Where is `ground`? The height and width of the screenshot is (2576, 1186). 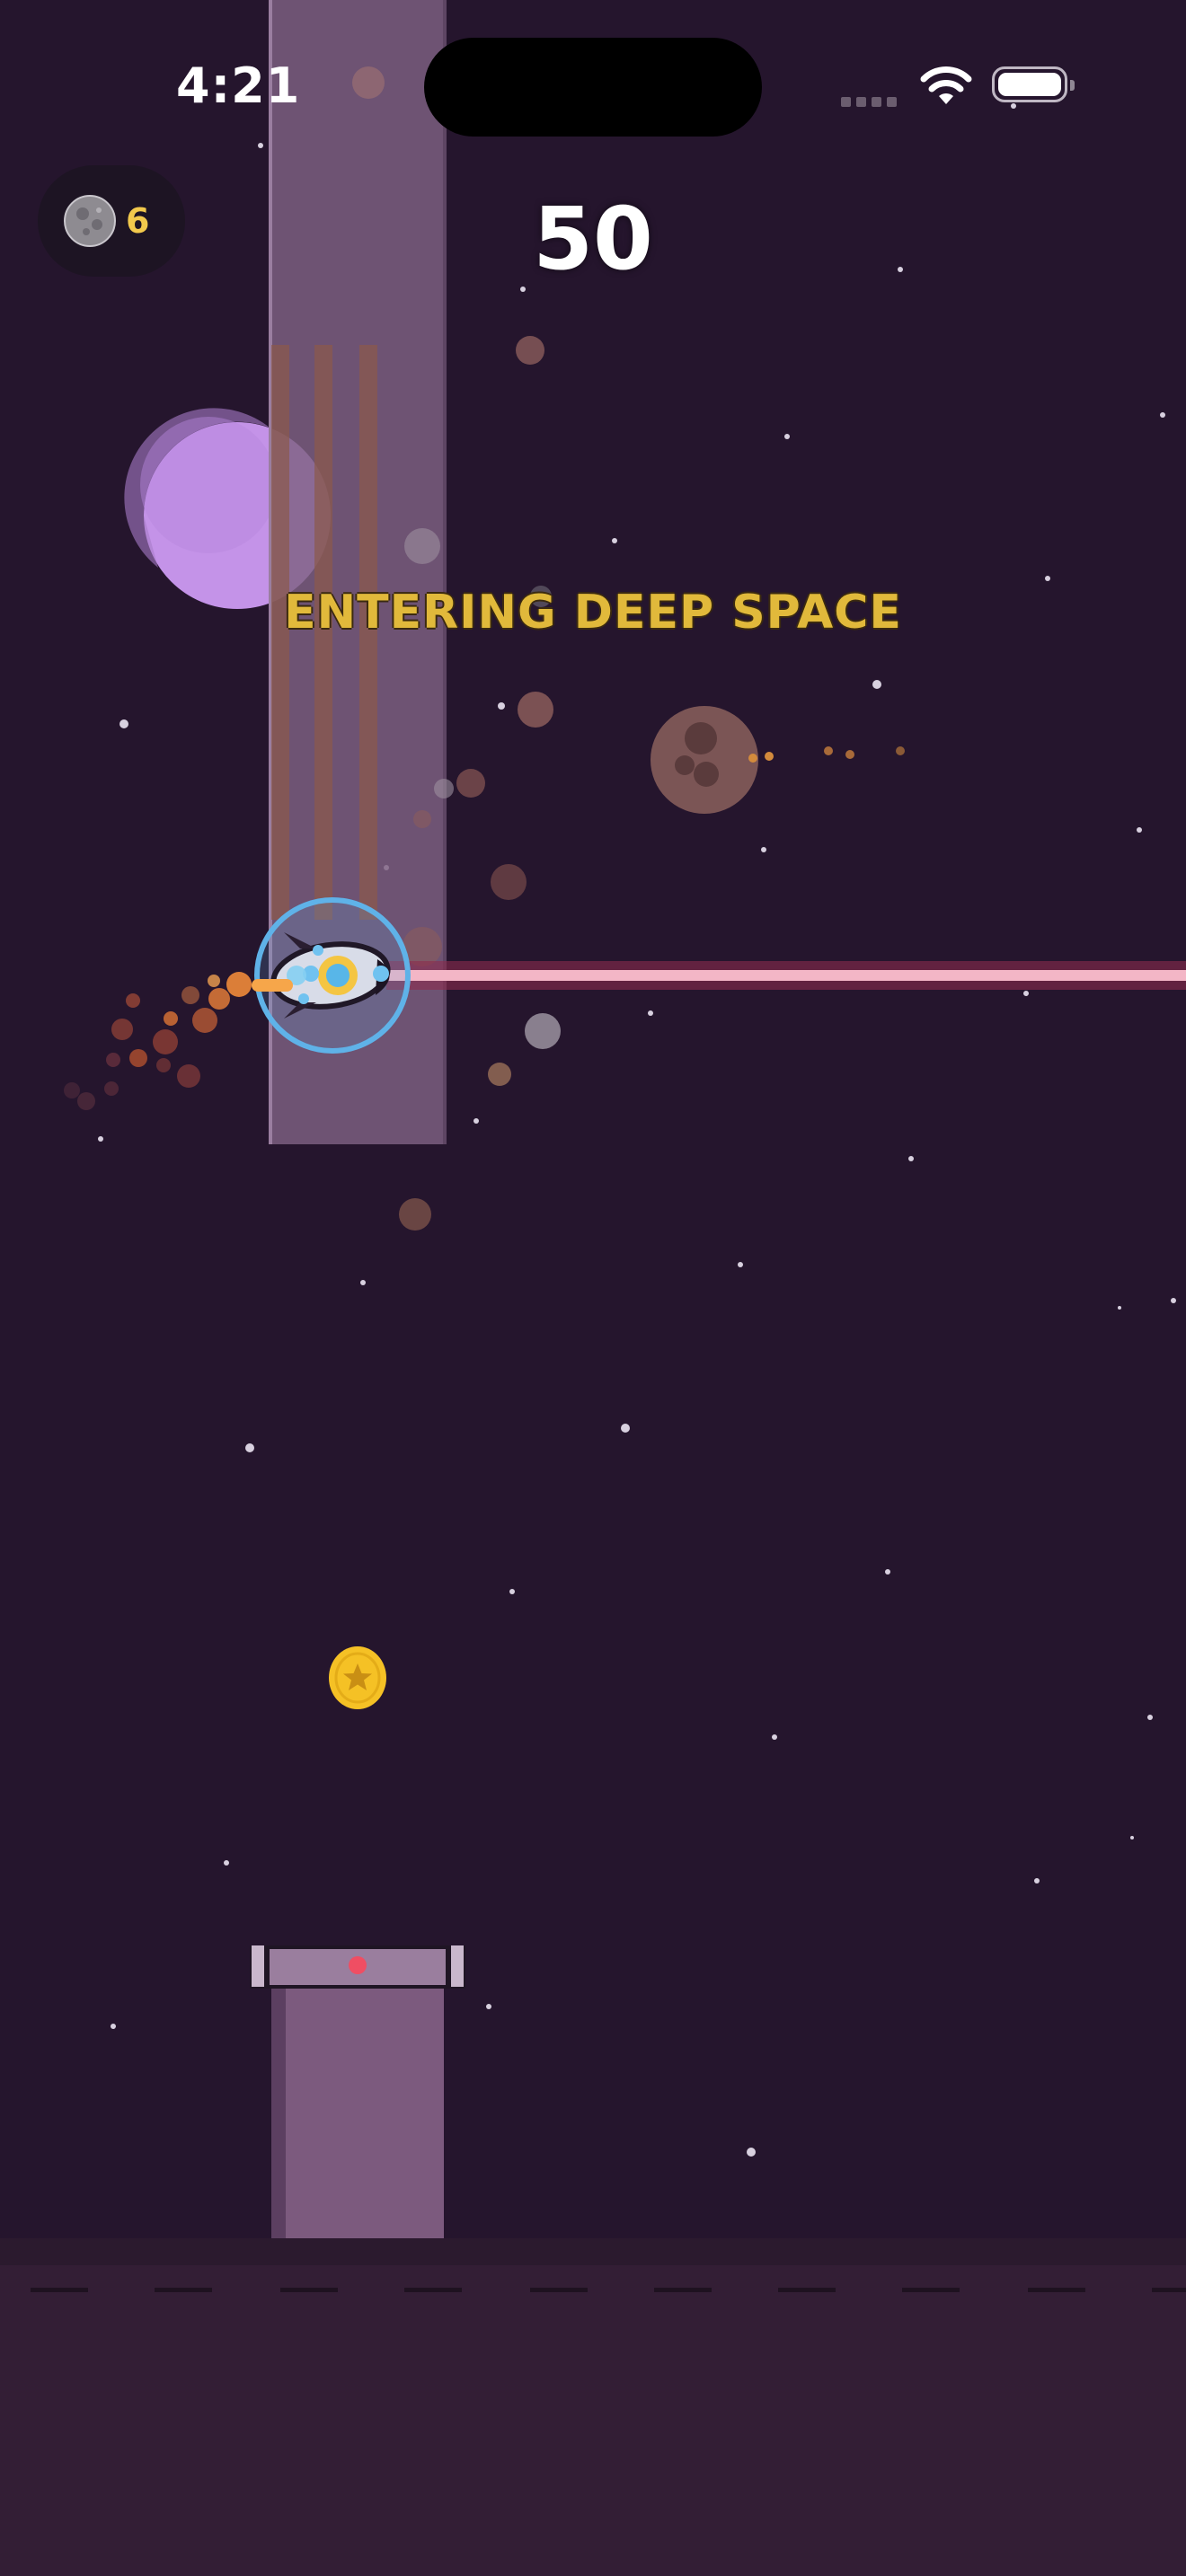 ground is located at coordinates (593, 2407).